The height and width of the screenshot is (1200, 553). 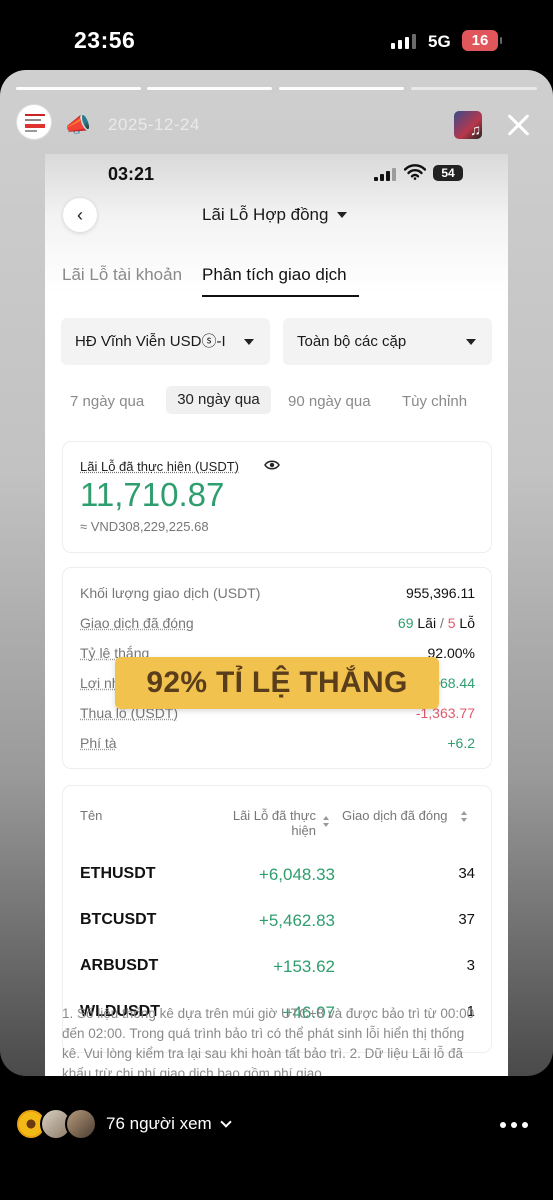 What do you see at coordinates (461, 743) in the screenshot?
I see `stat-fee-value: +6.2` at bounding box center [461, 743].